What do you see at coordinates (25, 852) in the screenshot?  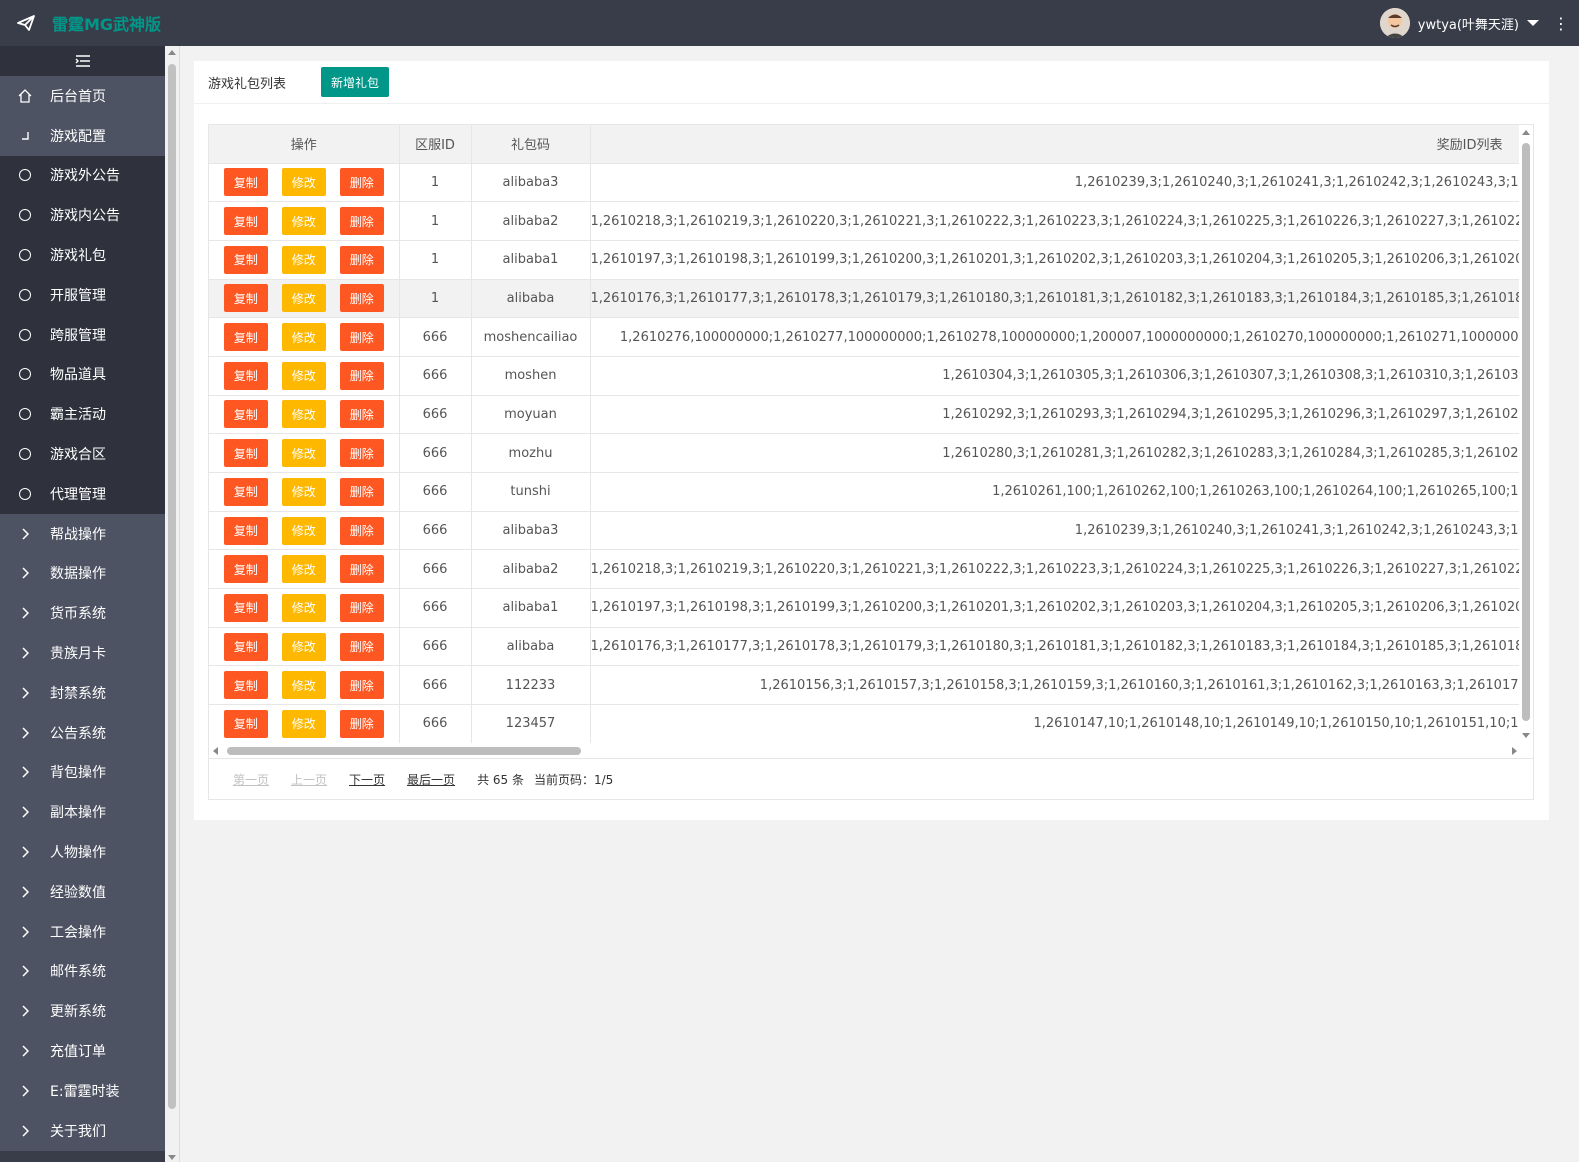 I see `chevron-right-icon` at bounding box center [25, 852].